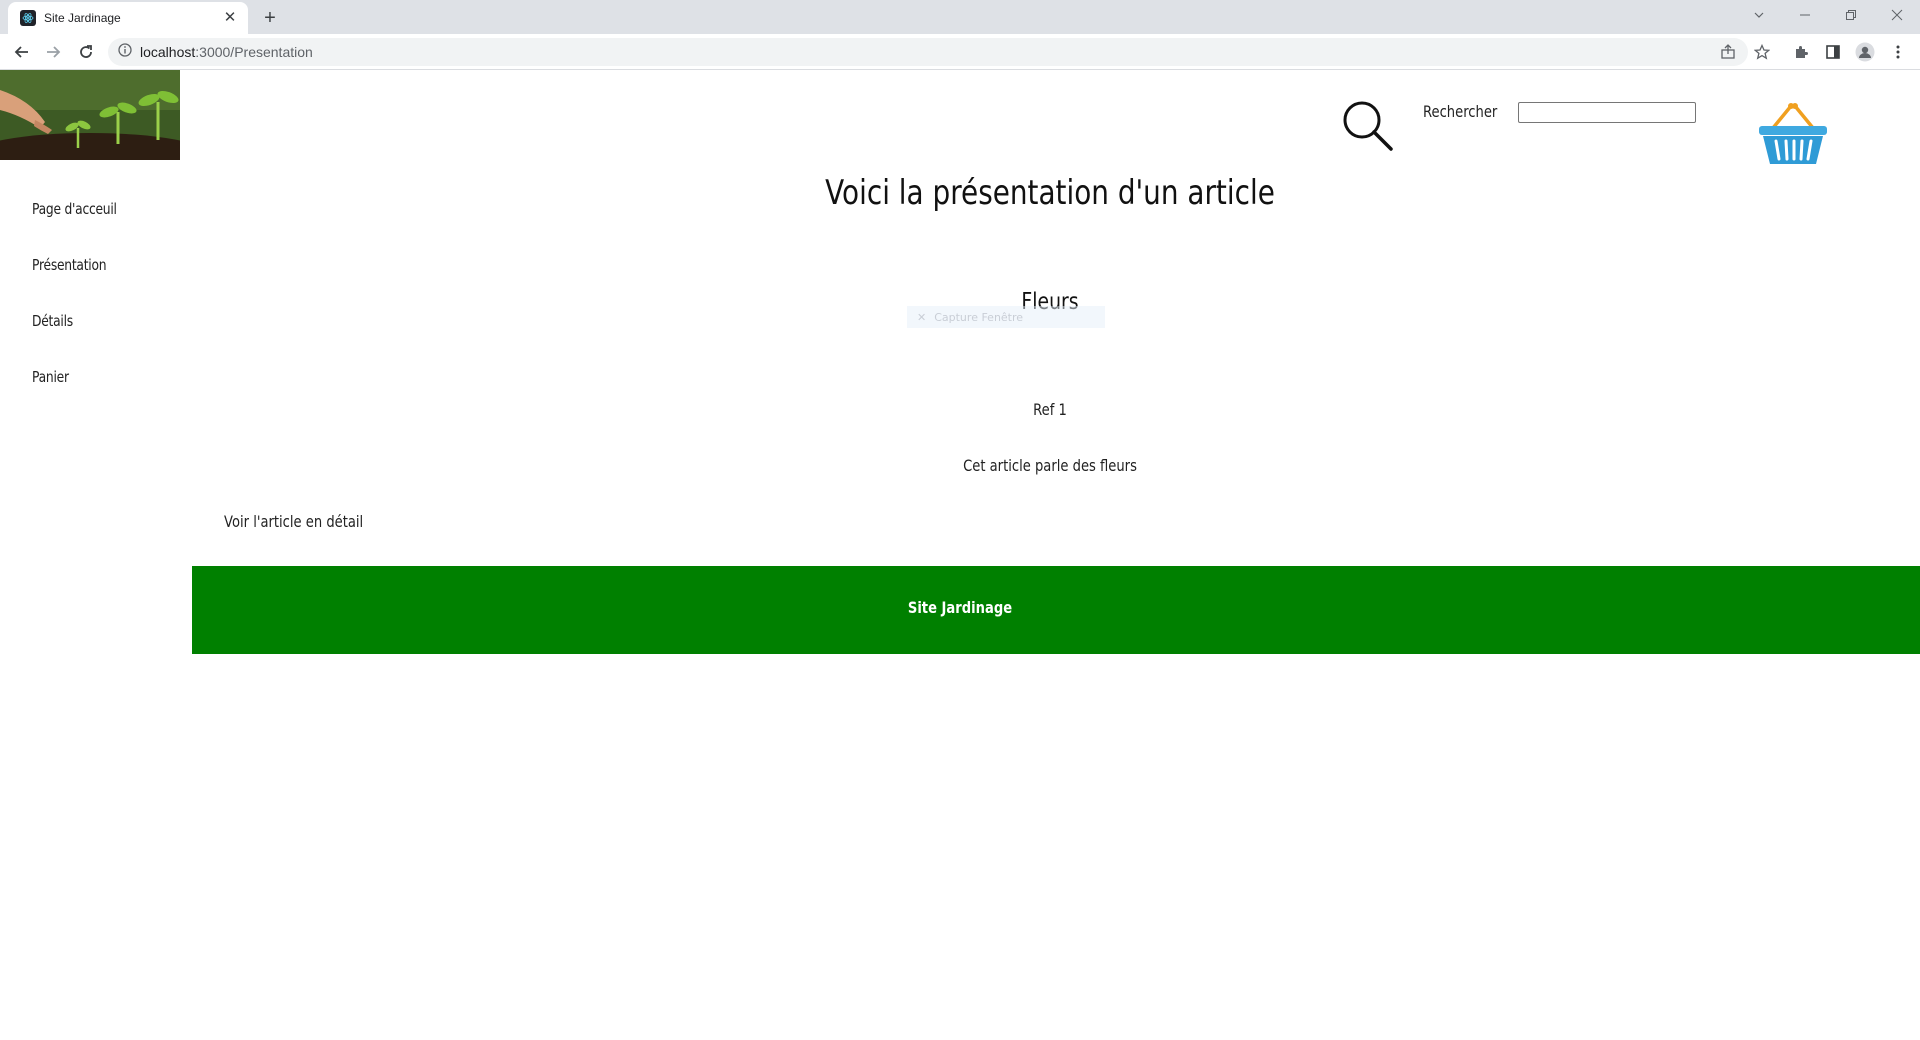  I want to click on site-info-icon, so click(125, 52).